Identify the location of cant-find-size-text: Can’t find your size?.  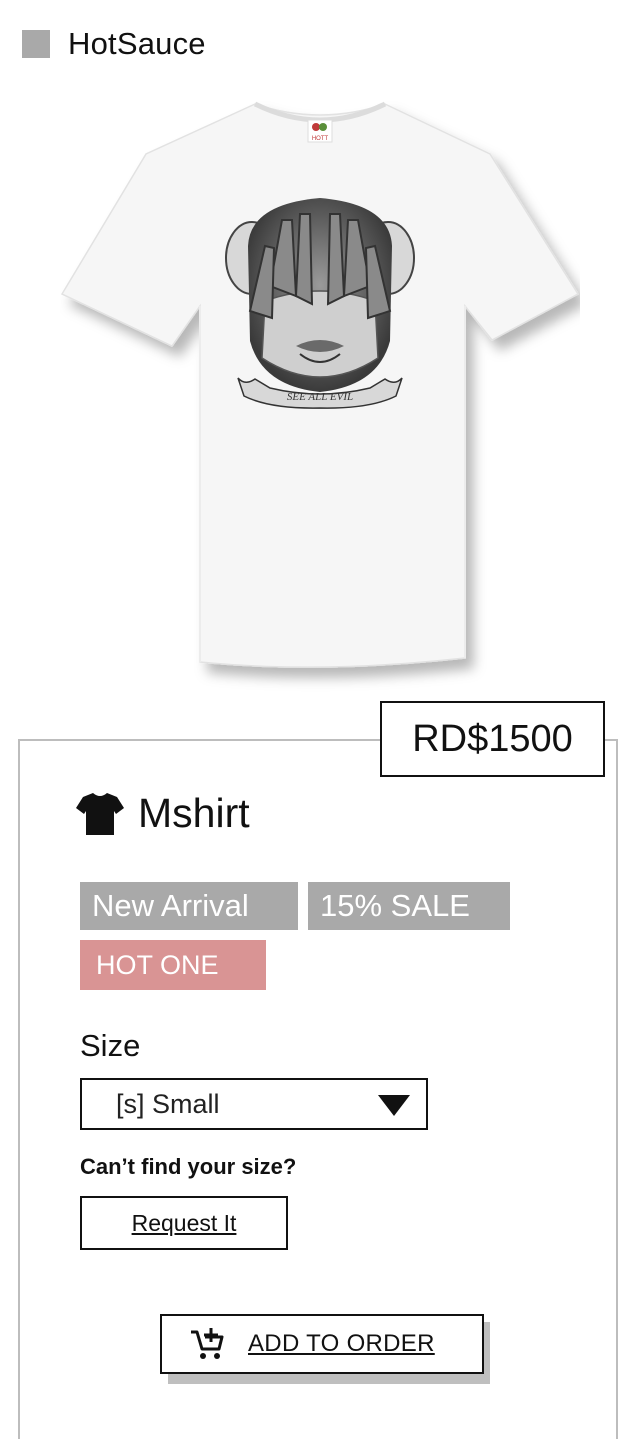
(188, 1166).